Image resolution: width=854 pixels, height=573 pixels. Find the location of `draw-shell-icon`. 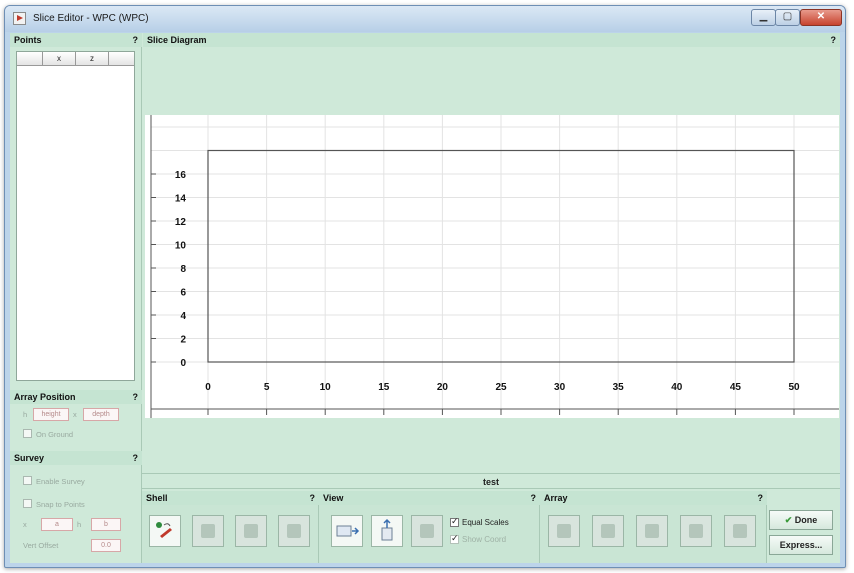

draw-shell-icon is located at coordinates (164, 530).